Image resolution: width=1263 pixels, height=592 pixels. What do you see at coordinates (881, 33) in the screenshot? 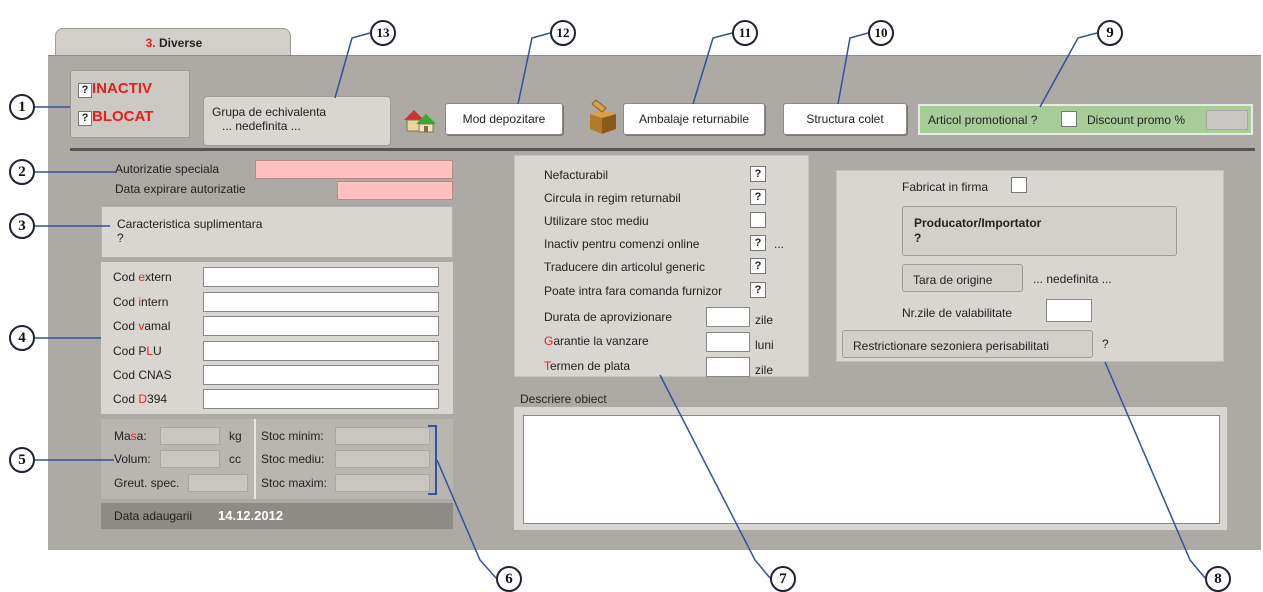
I see `callout-10: 10` at bounding box center [881, 33].